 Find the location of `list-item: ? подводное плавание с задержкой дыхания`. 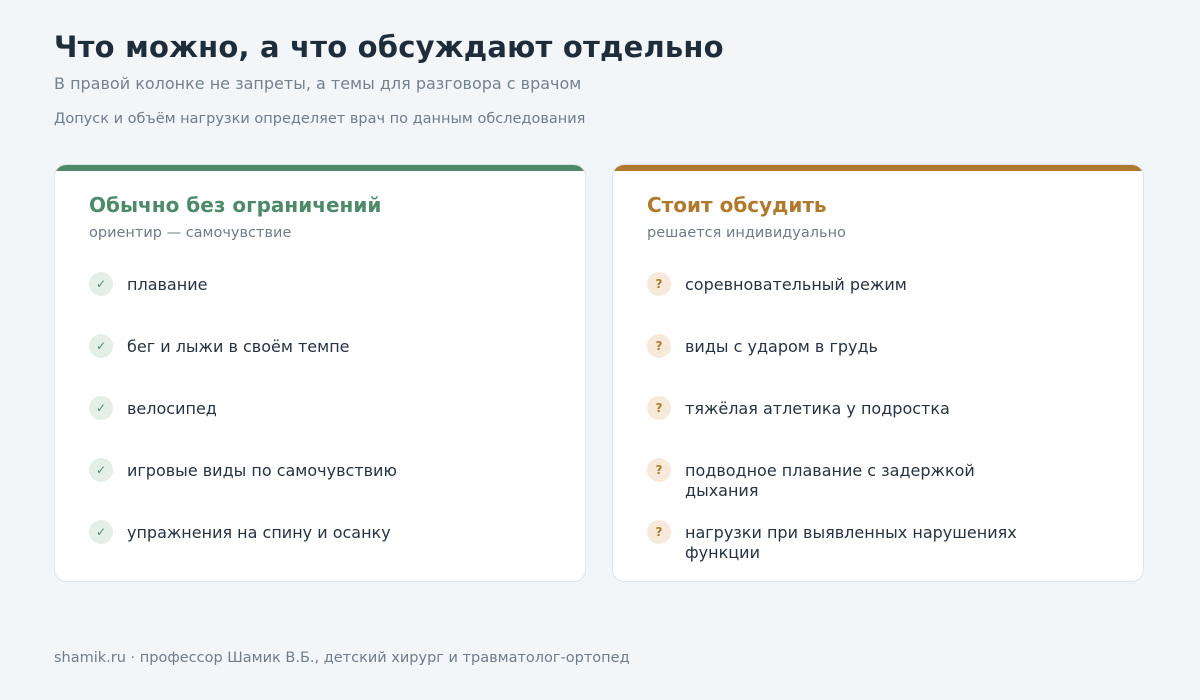

list-item: ? подводное плавание с задержкой дыхания is located at coordinates (857, 482).